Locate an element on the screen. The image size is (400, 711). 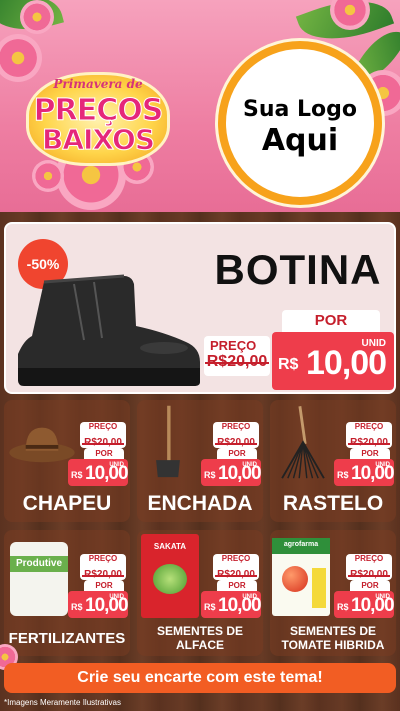
bag-brand-text: Produtive is located at coordinates (39, 563).